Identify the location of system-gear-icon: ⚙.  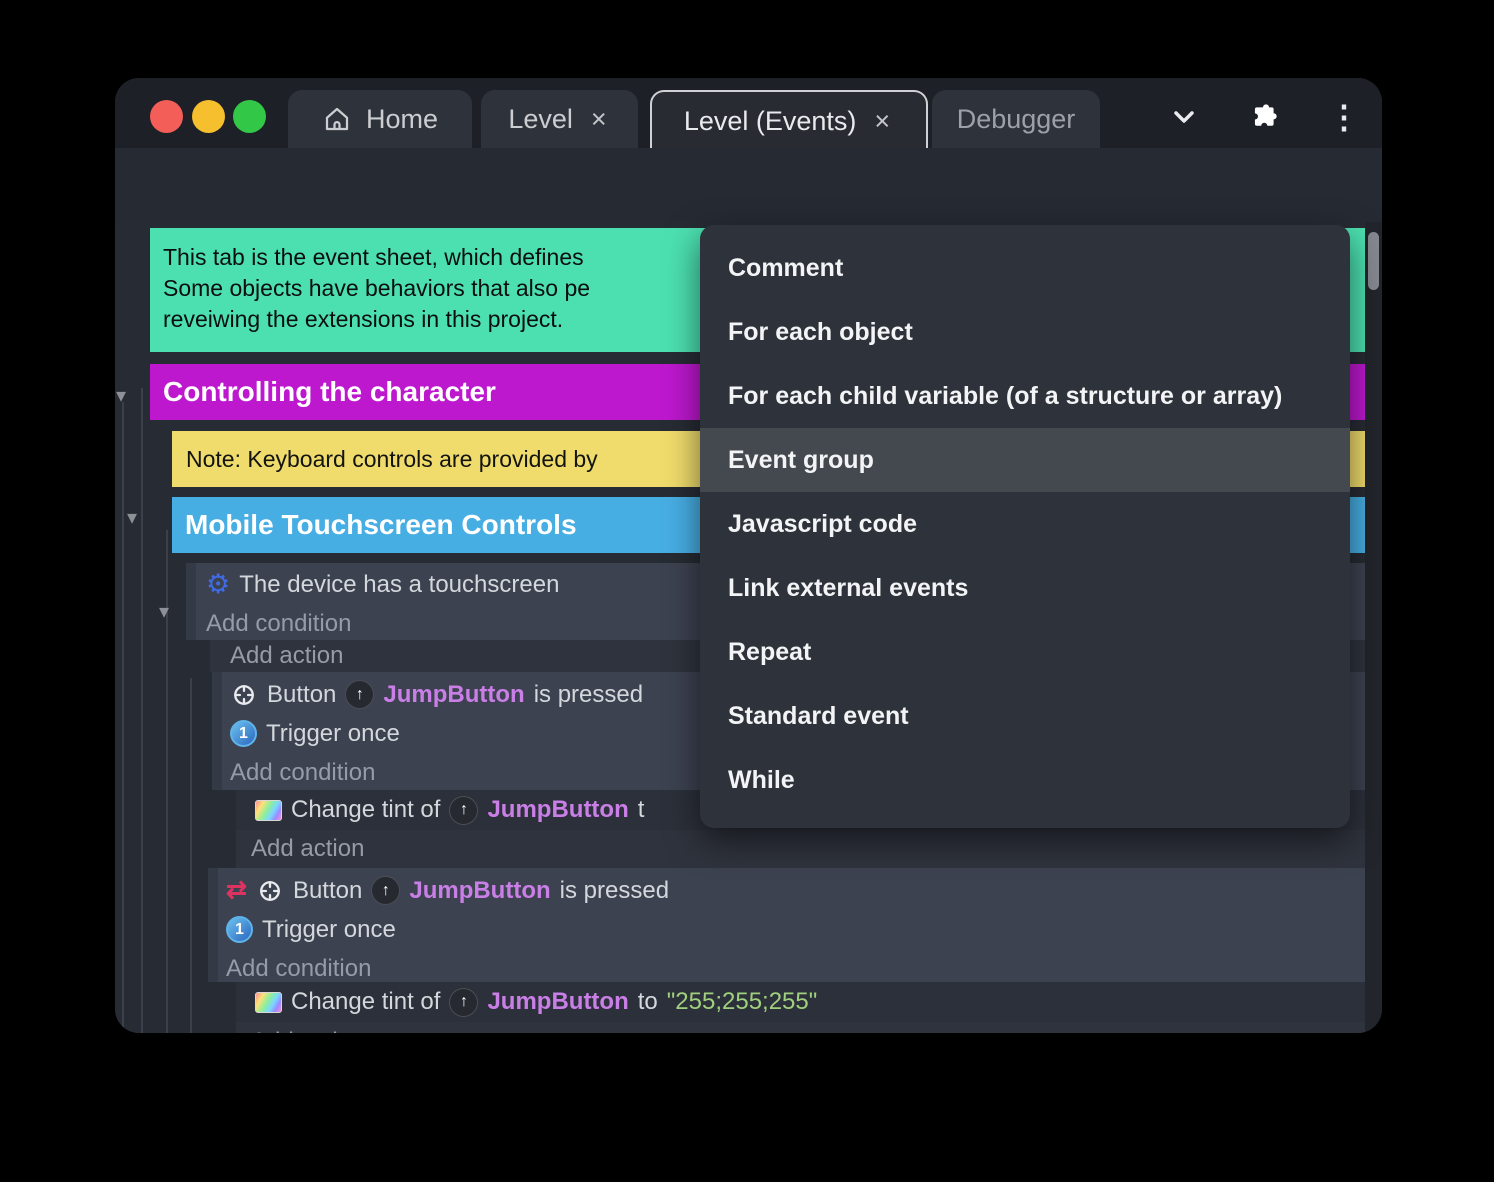
(218, 584).